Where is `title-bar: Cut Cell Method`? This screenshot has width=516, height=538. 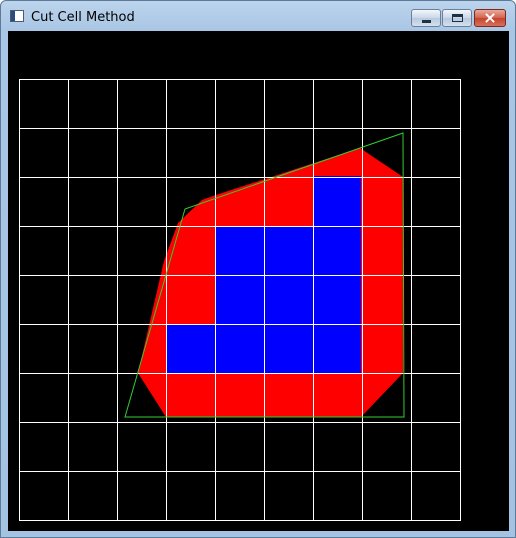
title-bar: Cut Cell Method is located at coordinates (258, 16).